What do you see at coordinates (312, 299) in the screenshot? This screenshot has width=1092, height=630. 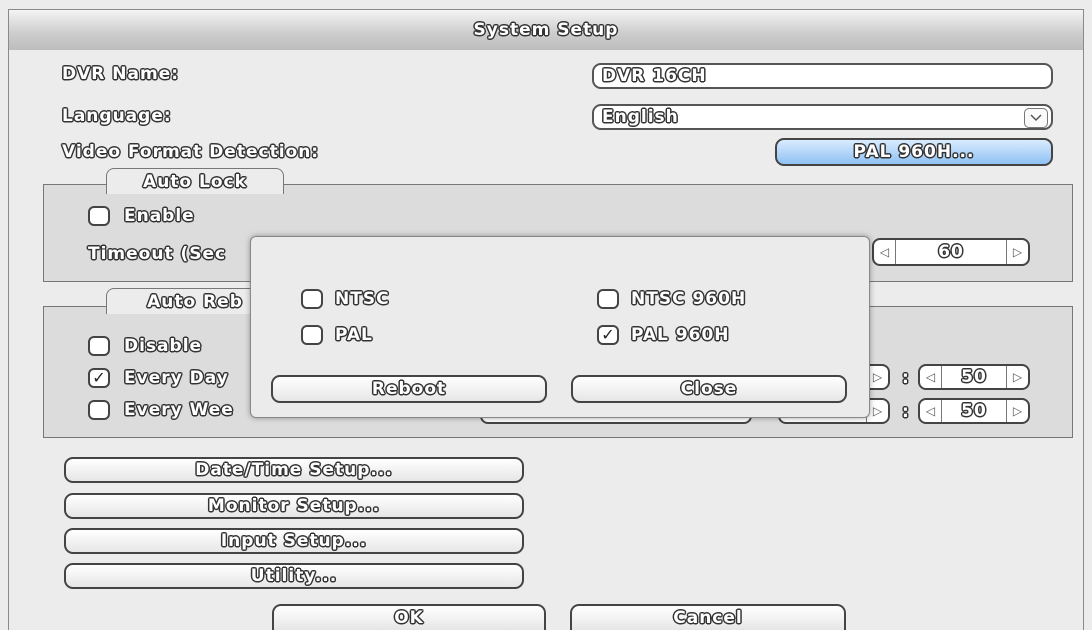 I see `ntsc-checkbox` at bounding box center [312, 299].